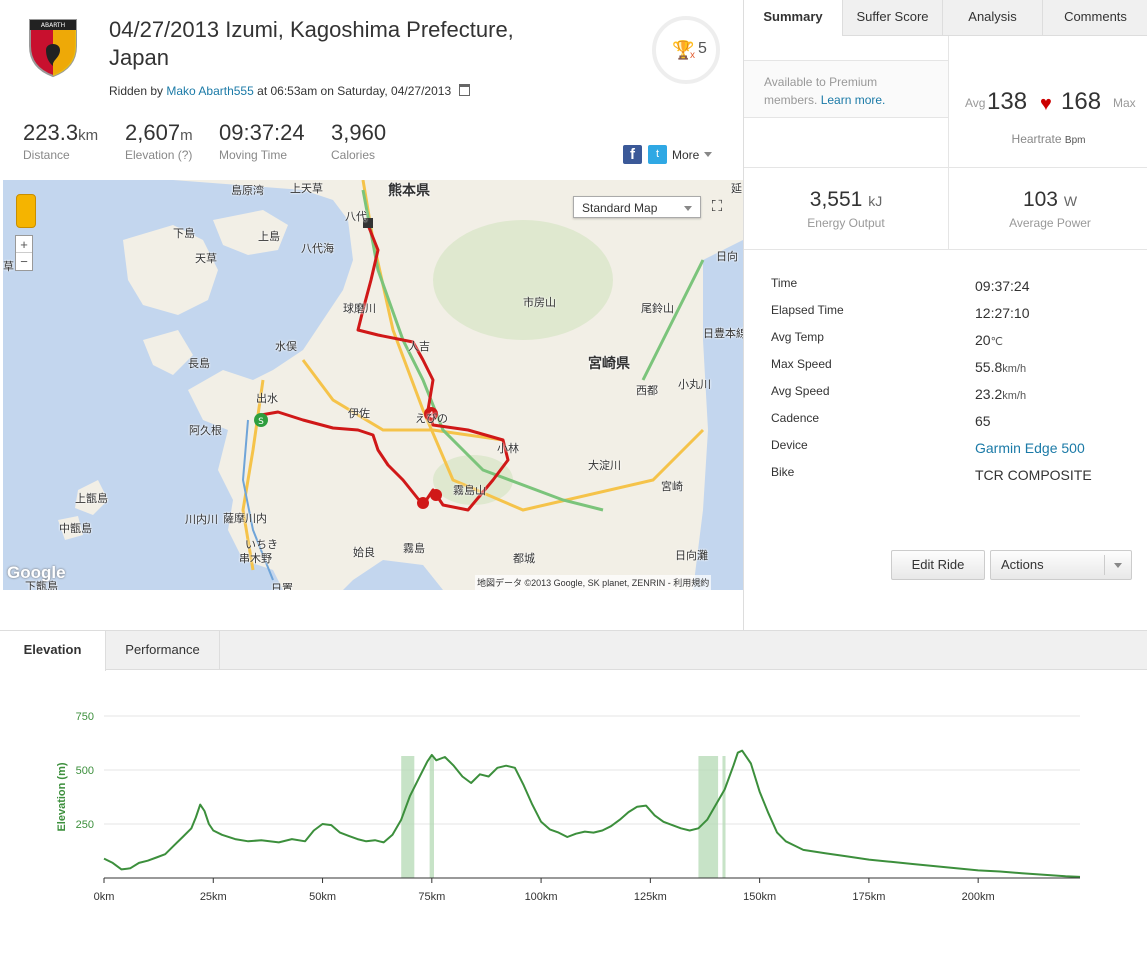 This screenshot has width=1147, height=960. Describe the element at coordinates (541, 897) in the screenshot. I see `x-tick-label: 100km` at that location.